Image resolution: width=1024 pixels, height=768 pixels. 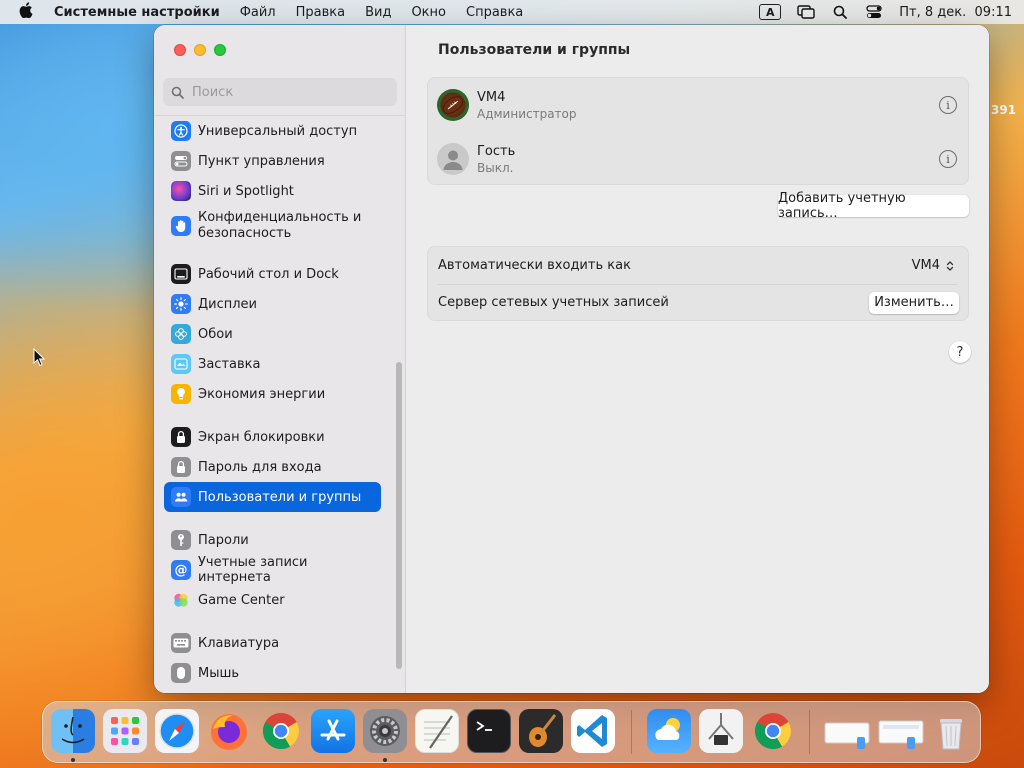 What do you see at coordinates (773, 731) in the screenshot?
I see `dock-chrome-2-icon` at bounding box center [773, 731].